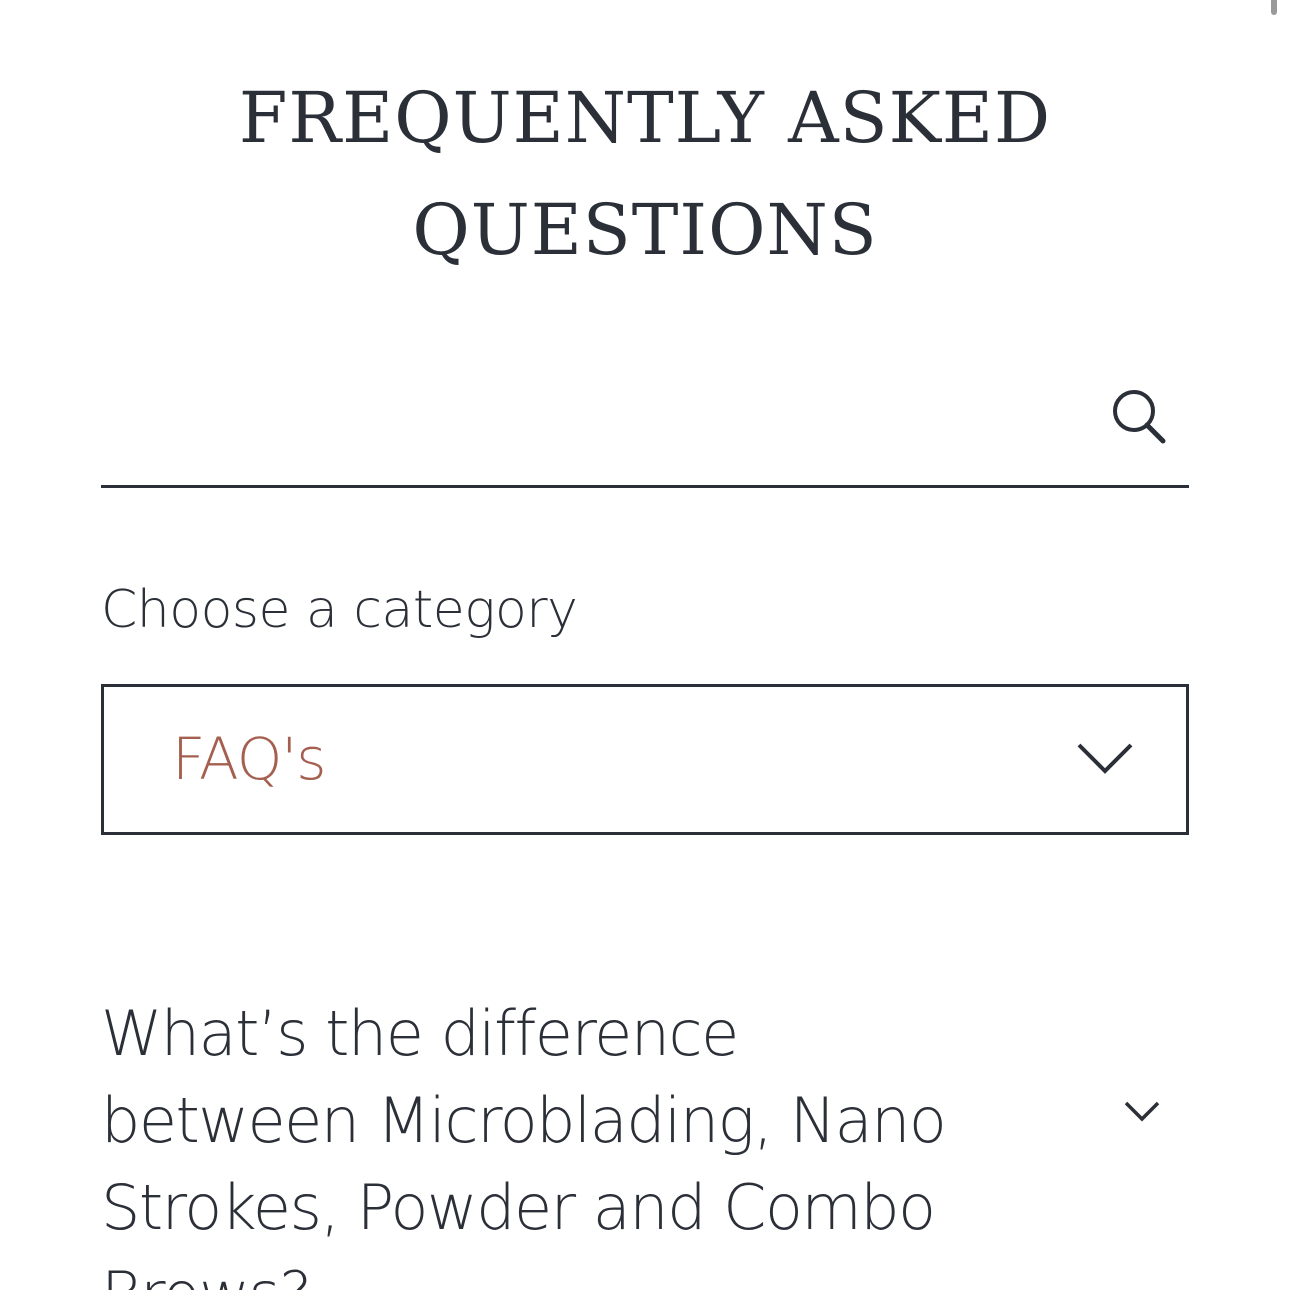  What do you see at coordinates (249, 759) in the screenshot?
I see `category-selected-value: FAQ's` at bounding box center [249, 759].